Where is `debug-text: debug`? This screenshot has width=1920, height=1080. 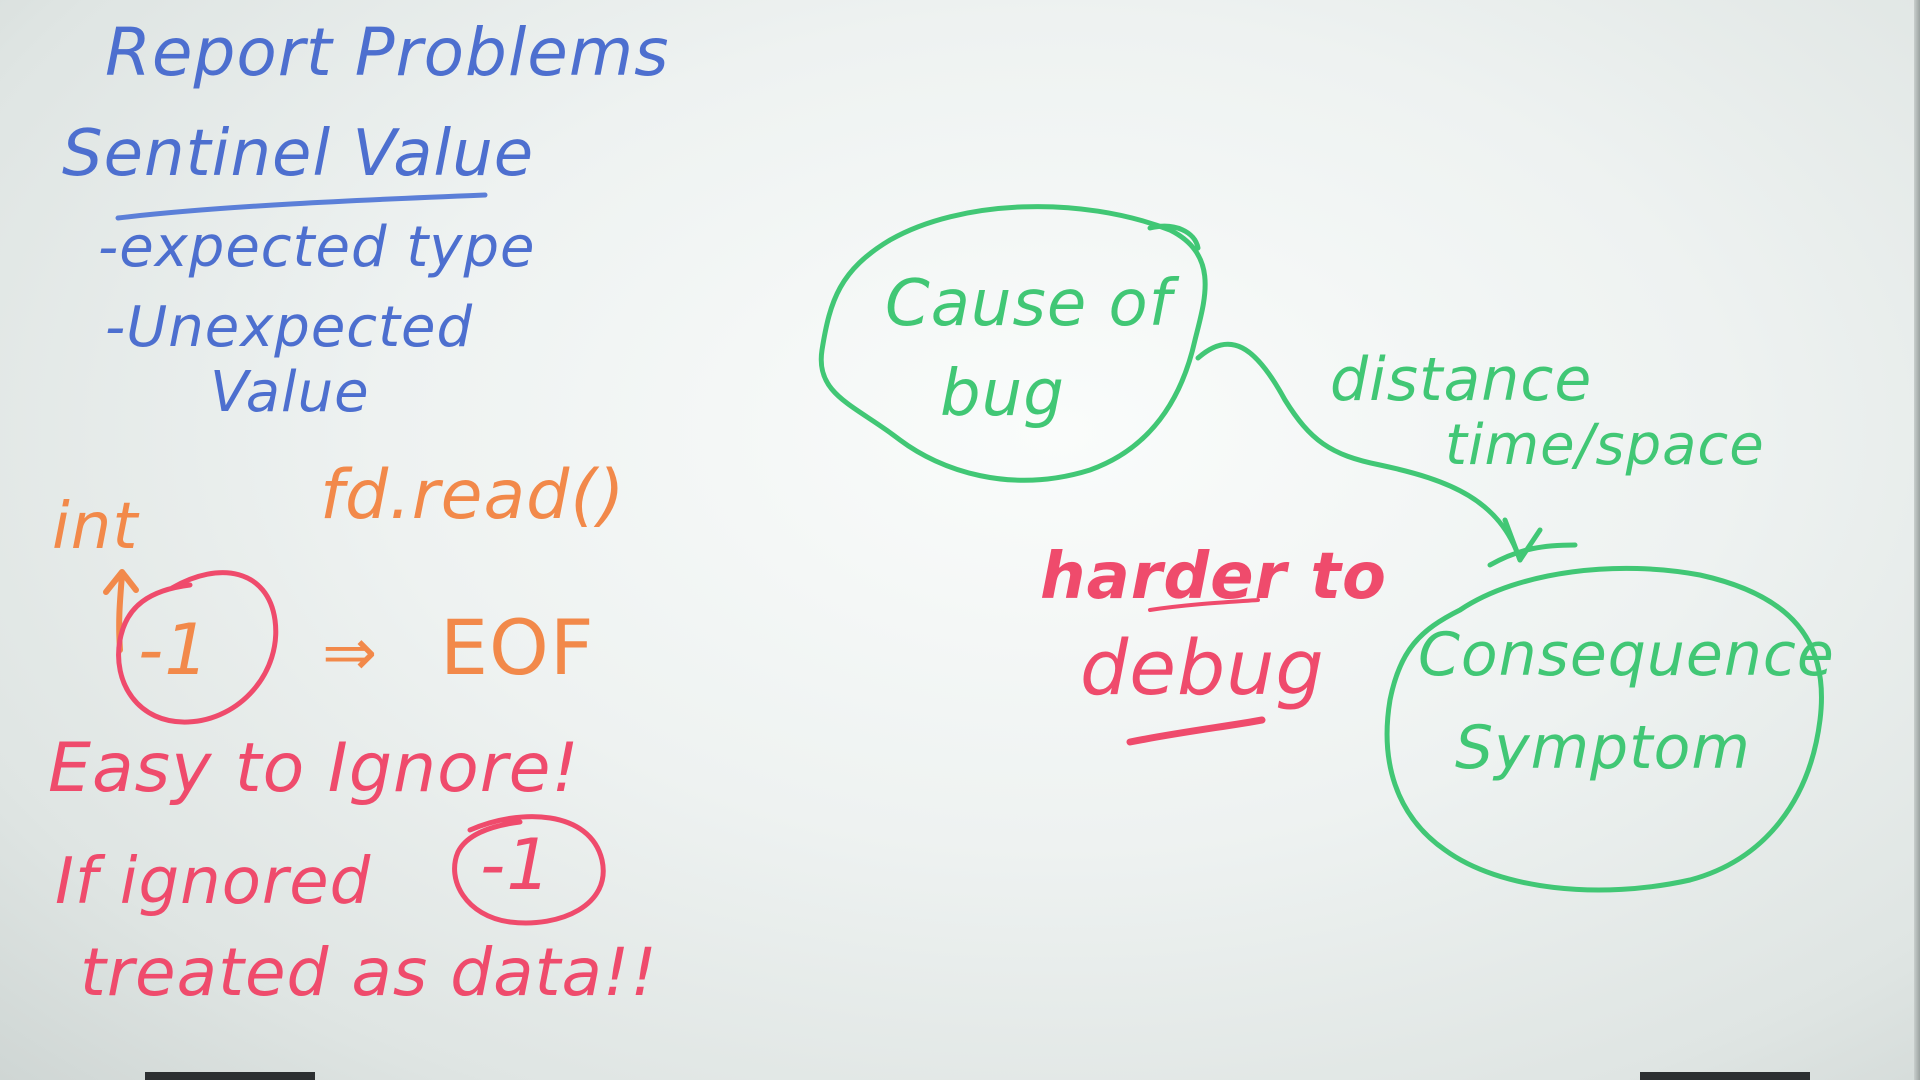
debug-text: debug is located at coordinates (1202, 667).